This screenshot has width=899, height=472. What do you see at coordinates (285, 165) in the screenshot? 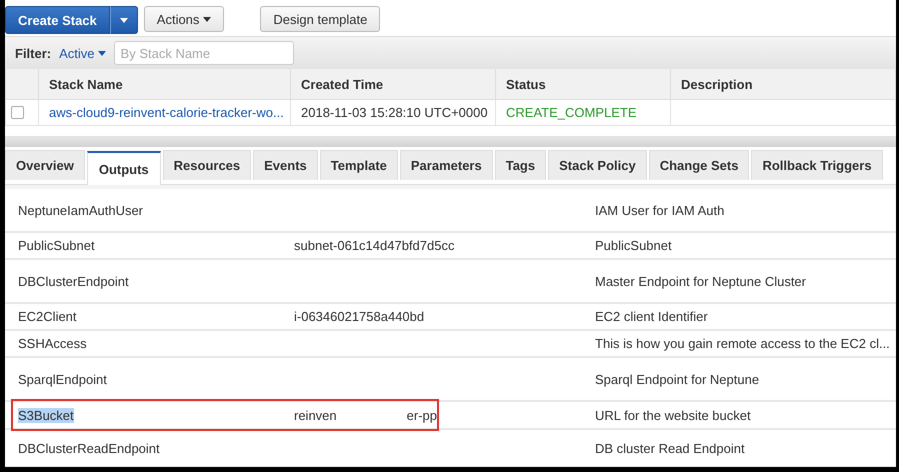
I see `tab: Events` at bounding box center [285, 165].